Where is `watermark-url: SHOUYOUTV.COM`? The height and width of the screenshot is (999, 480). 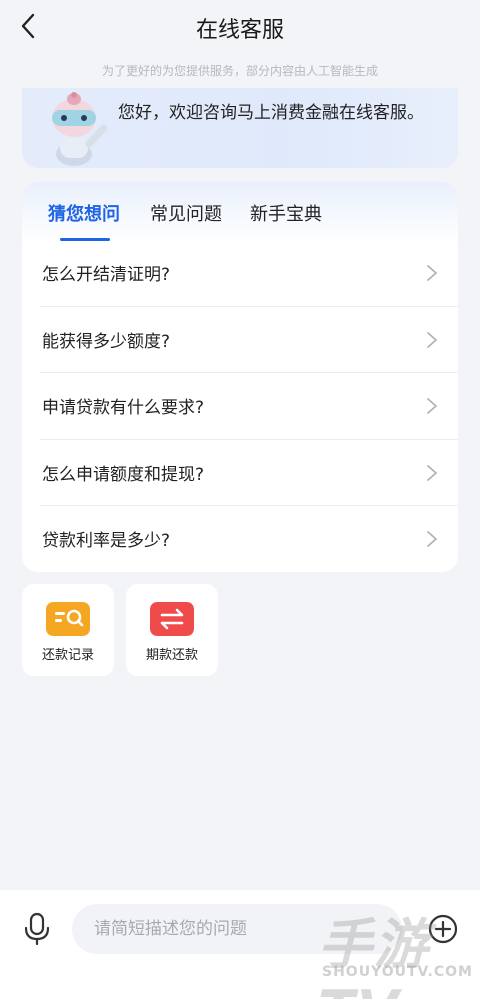
watermark-url: SHOUYOUTV.COM is located at coordinates (397, 972).